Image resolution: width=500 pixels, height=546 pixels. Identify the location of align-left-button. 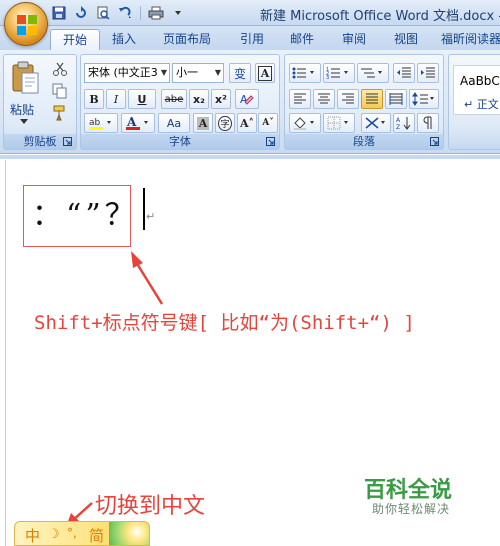
(300, 99).